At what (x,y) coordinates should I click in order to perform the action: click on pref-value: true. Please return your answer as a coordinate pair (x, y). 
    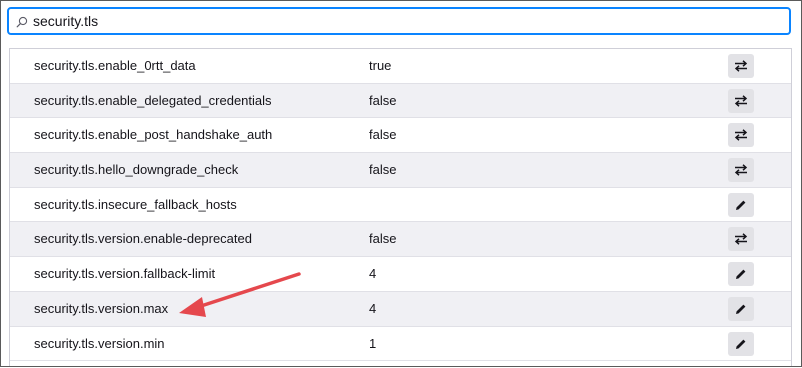
    Looking at the image, I should click on (380, 65).